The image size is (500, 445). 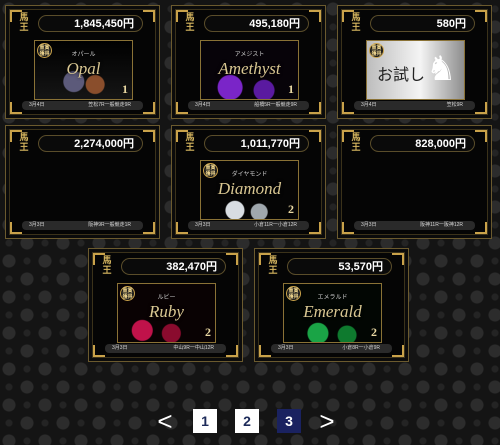 I want to click on race-footer: 3月3日 中山9R一中山12R, so click(x=165, y=348).